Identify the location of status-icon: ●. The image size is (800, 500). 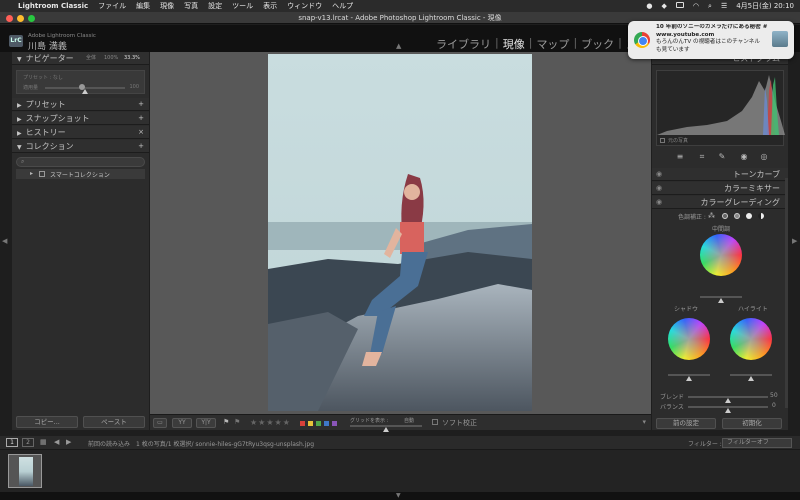
(649, 6).